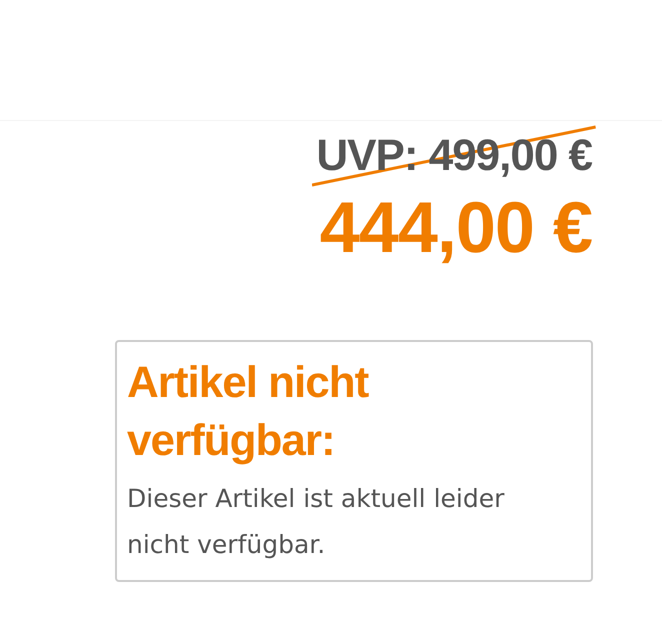 Image resolution: width=662 pixels, height=636 pixels. Describe the element at coordinates (316, 522) in the screenshot. I see `notice-text: Dieser Artikel ist aktuell leider nicht verfügbar.` at that location.